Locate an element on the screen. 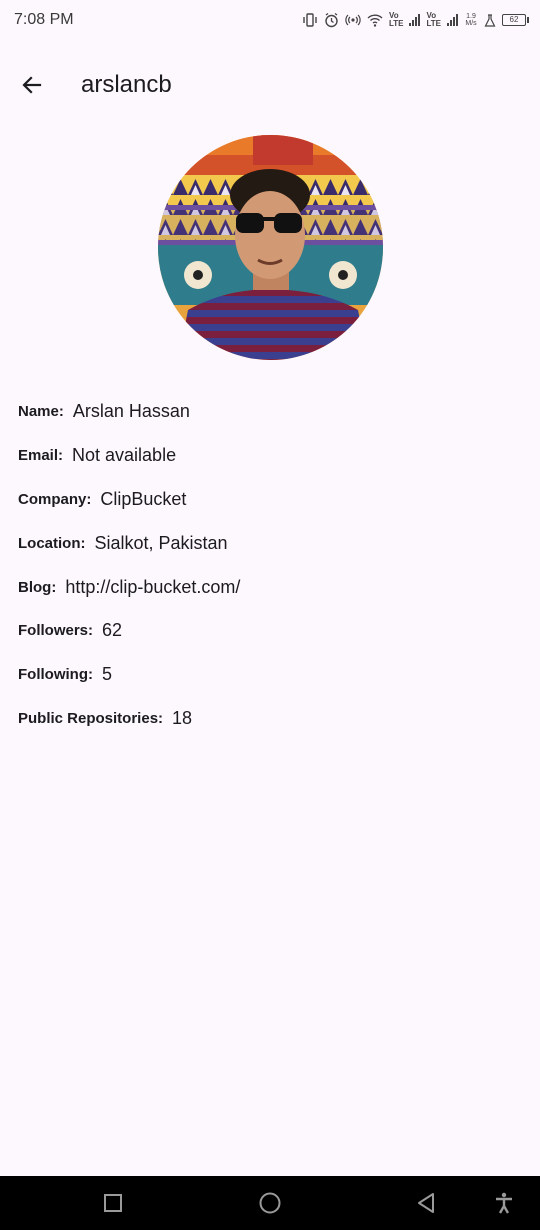 The height and width of the screenshot is (1230, 540). circle-icon is located at coordinates (270, 1203).